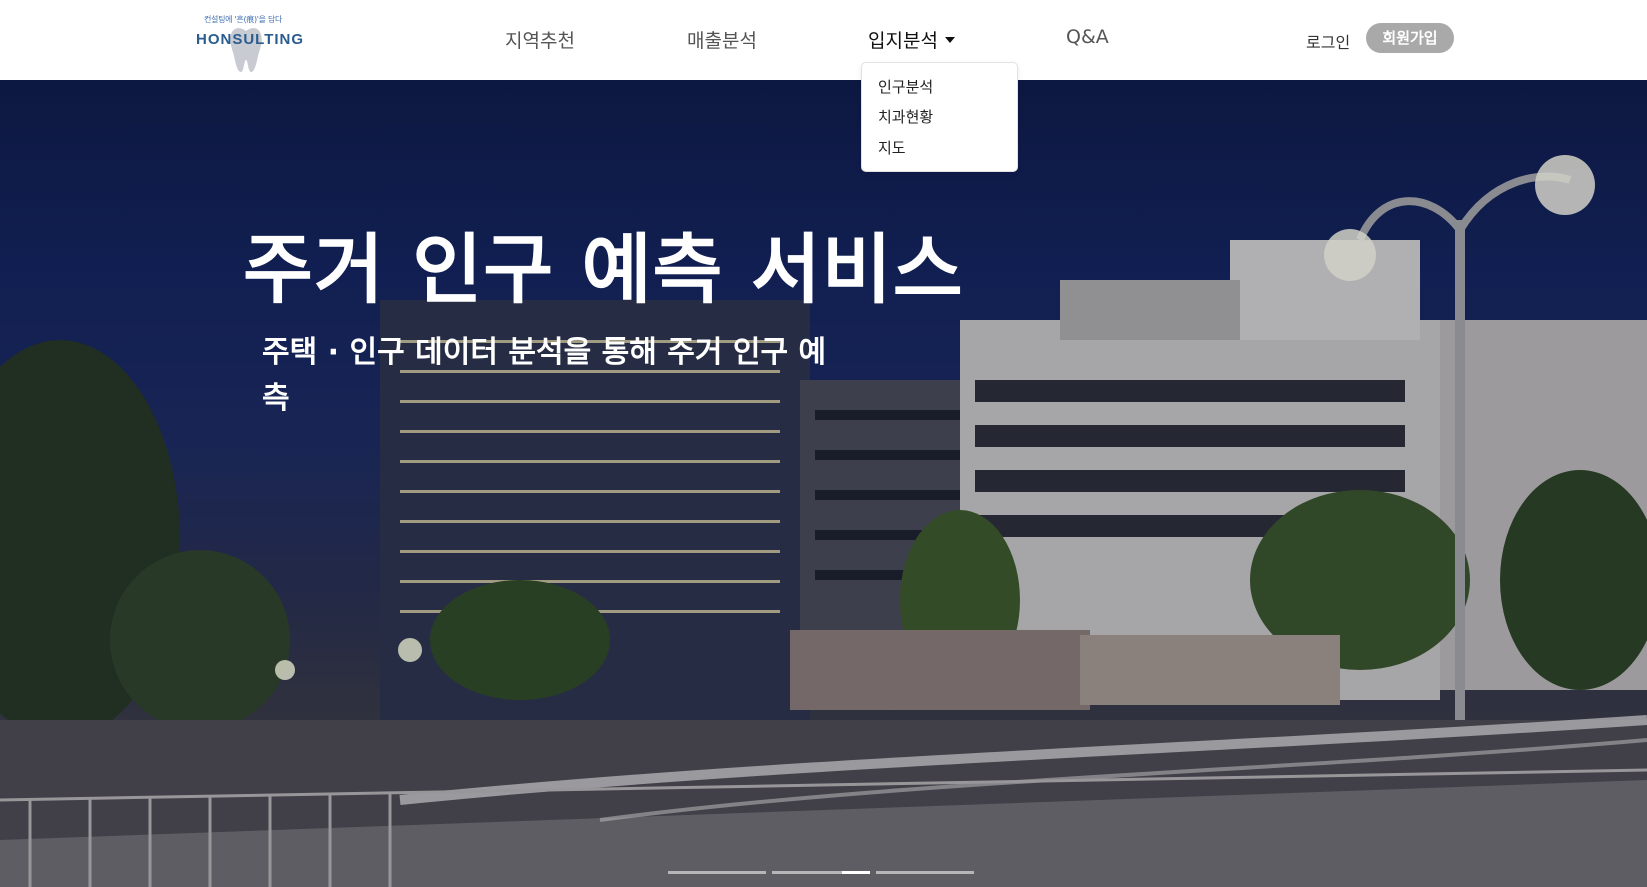 The height and width of the screenshot is (887, 1647). I want to click on logo-wordmark: HONSULTING, so click(250, 39).